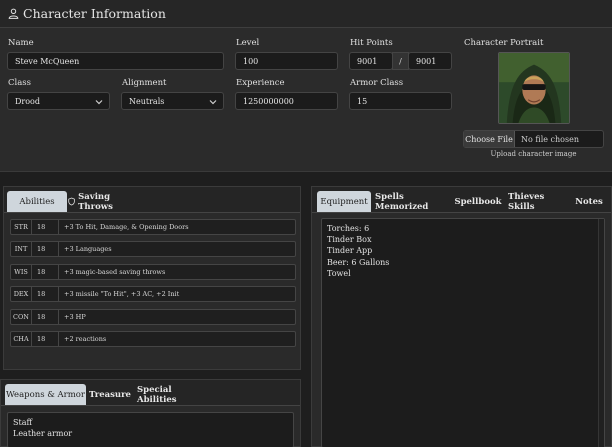 This screenshot has height=447, width=612. Describe the element at coordinates (157, 394) in the screenshot. I see `tab-special-abilities-label: Special Abilities` at that location.